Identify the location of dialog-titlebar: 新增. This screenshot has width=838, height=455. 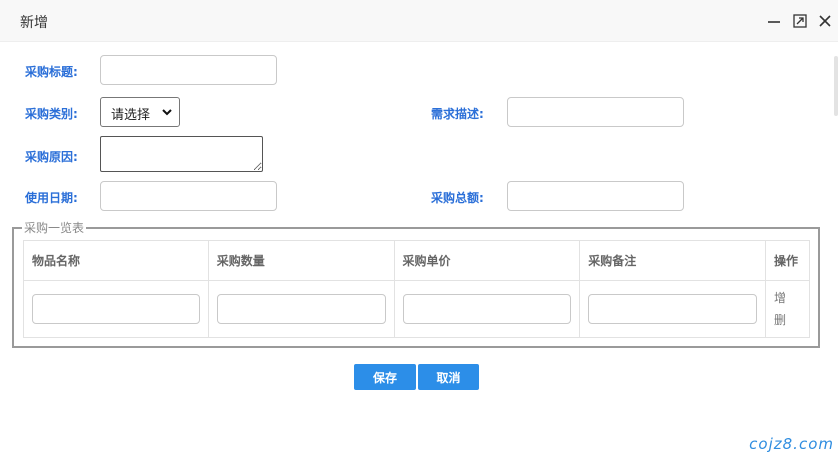
(419, 21).